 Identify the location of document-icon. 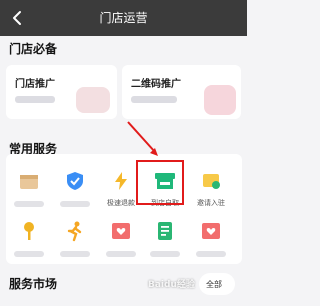
(165, 231).